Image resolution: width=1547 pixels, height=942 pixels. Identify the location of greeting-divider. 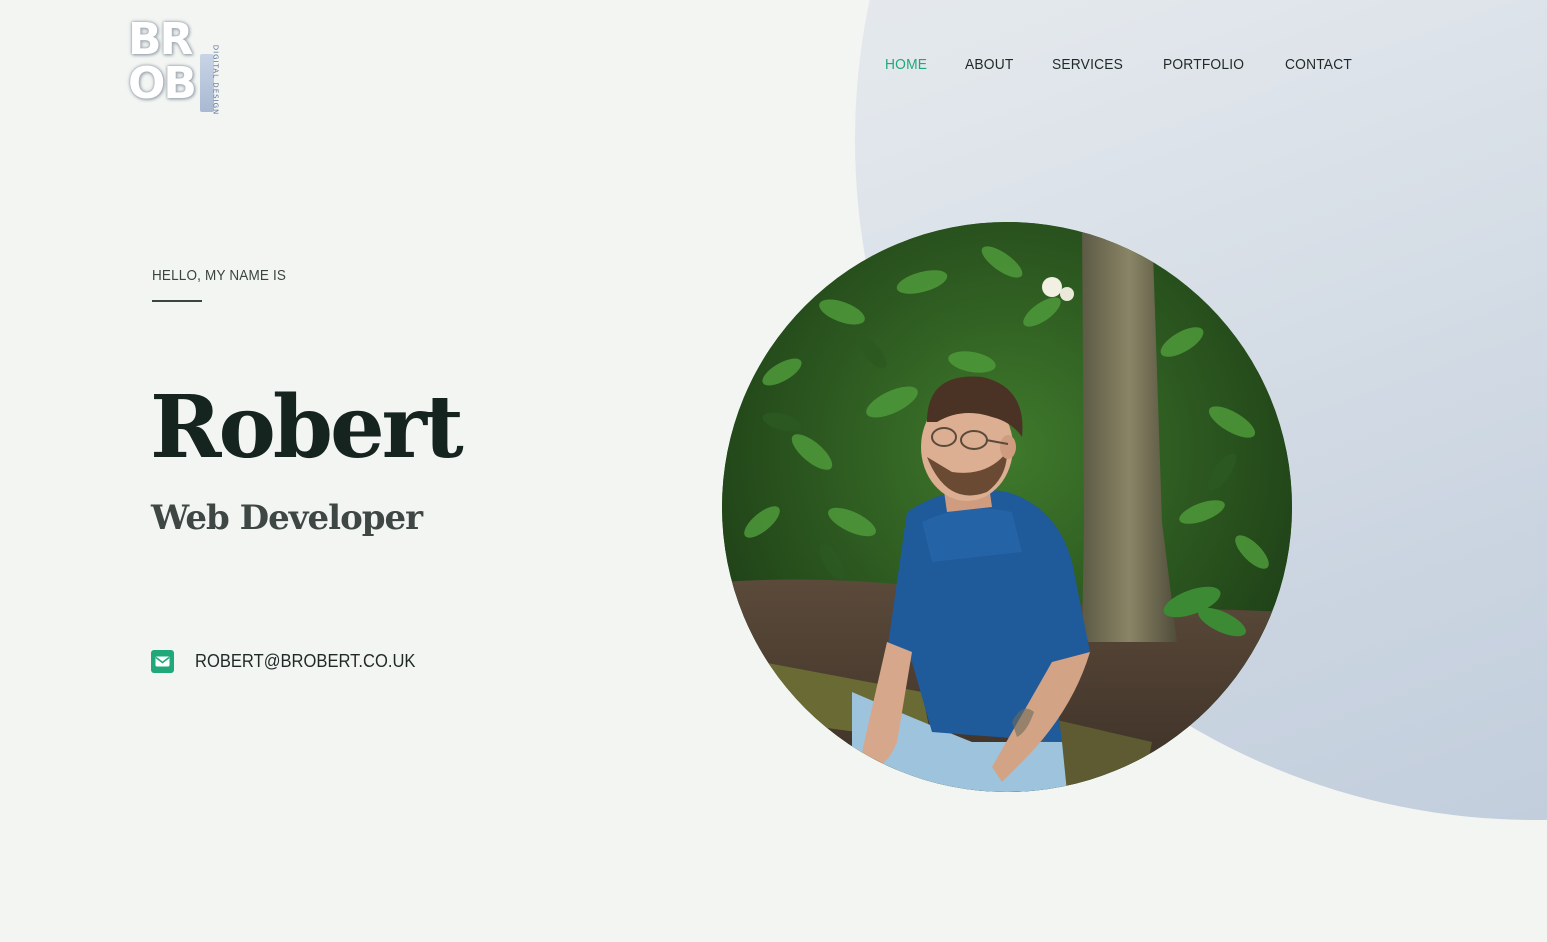
(177, 301).